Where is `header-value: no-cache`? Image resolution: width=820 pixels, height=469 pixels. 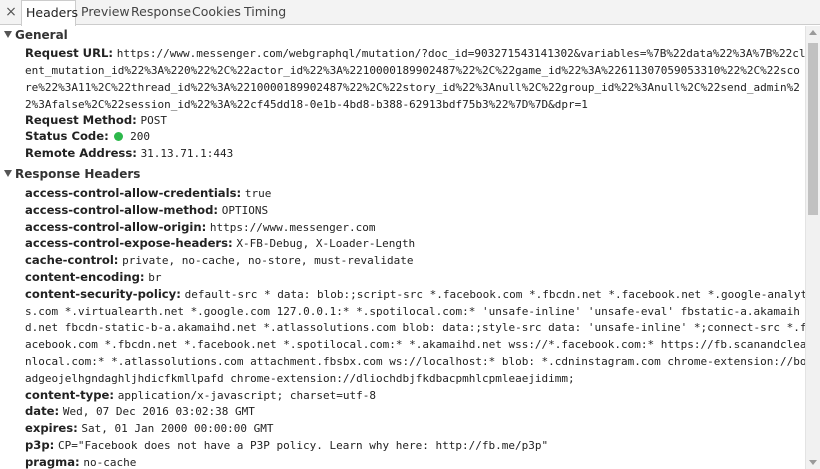 header-value: no-cache is located at coordinates (110, 462).